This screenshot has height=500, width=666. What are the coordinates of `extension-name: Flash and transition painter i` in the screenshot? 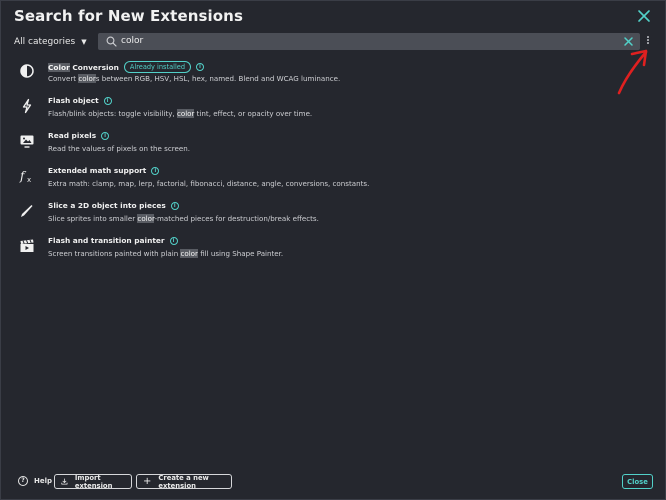 It's located at (113, 240).